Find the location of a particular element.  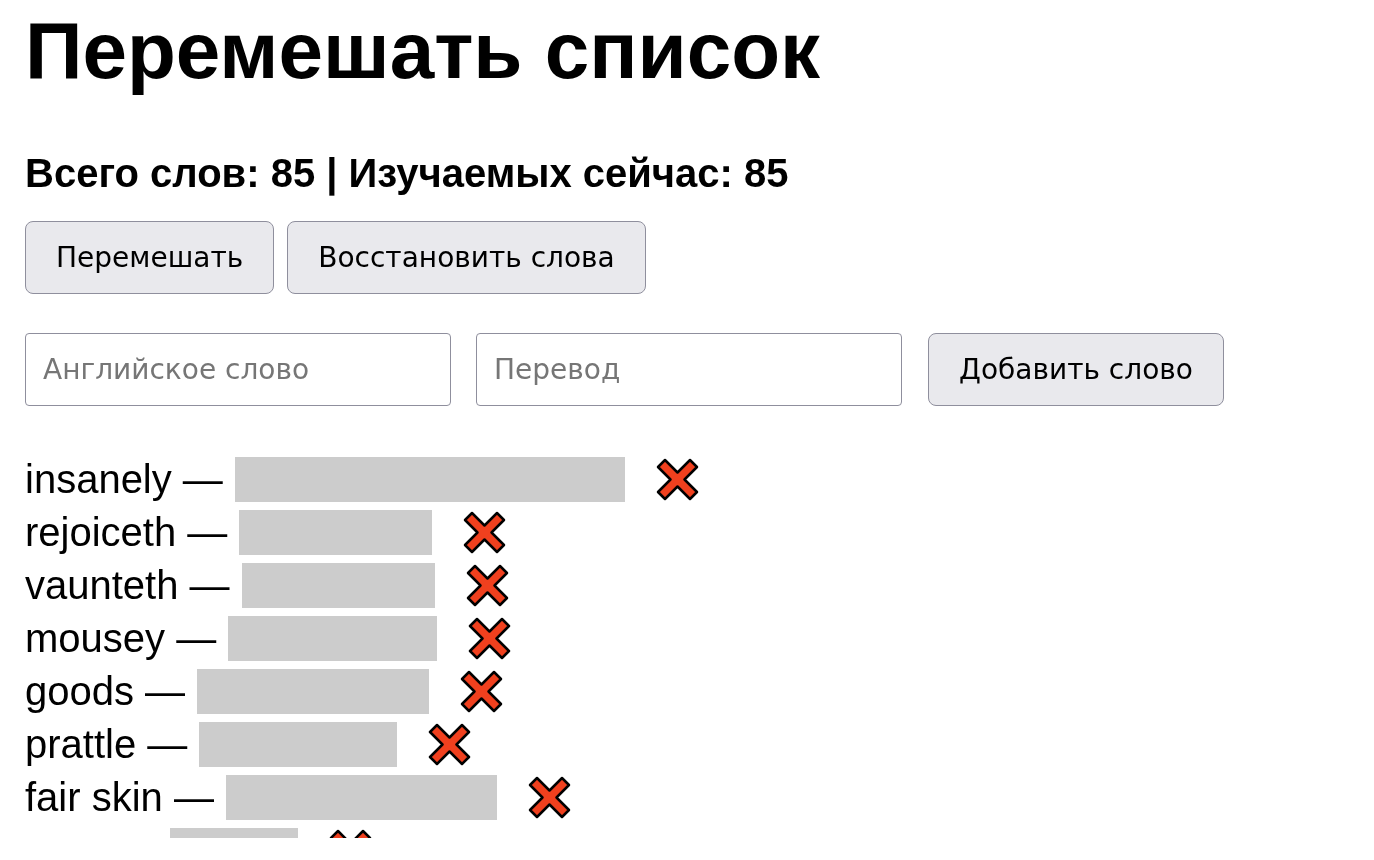

word-label: insanely — is located at coordinates (124, 479).